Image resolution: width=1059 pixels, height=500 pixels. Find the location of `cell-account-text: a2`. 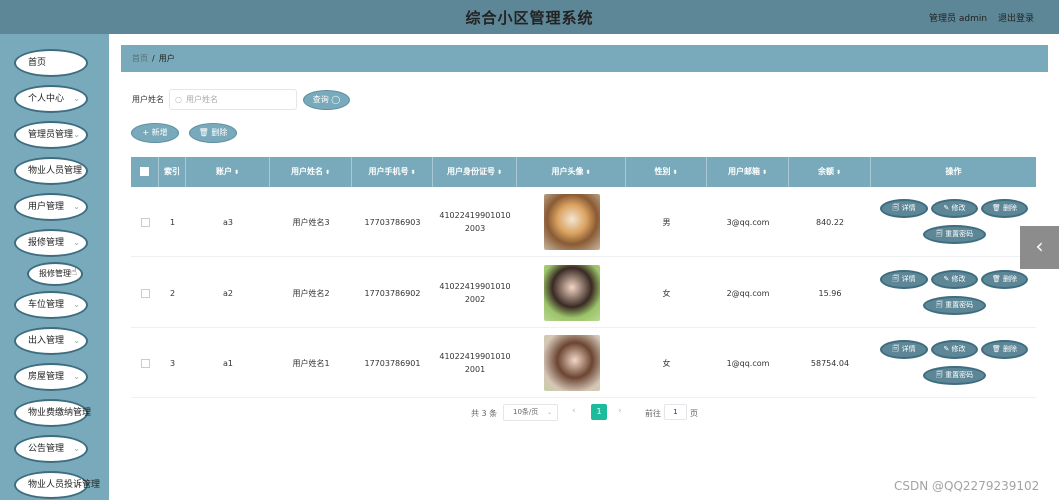

cell-account-text: a2 is located at coordinates (228, 293).